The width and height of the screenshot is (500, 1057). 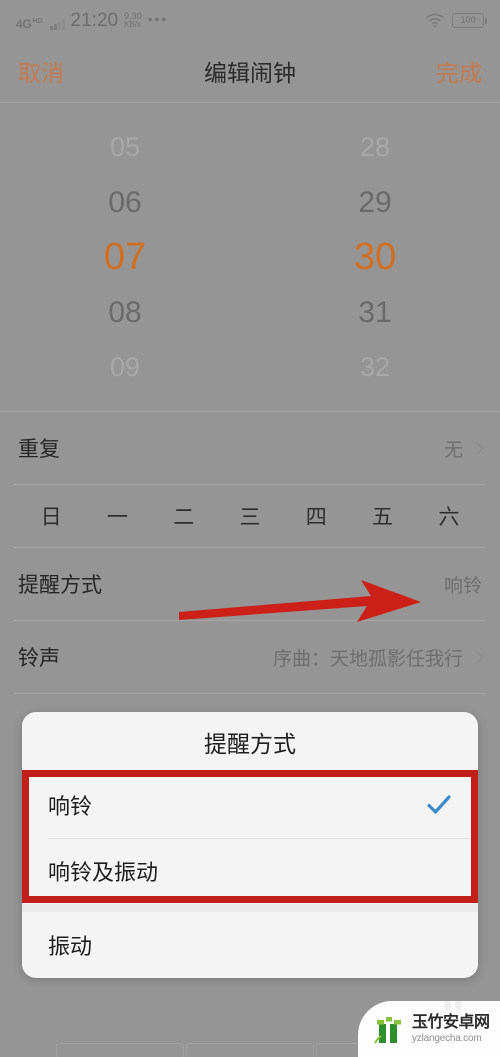 What do you see at coordinates (435, 20) in the screenshot?
I see `wifi-icon` at bounding box center [435, 20].